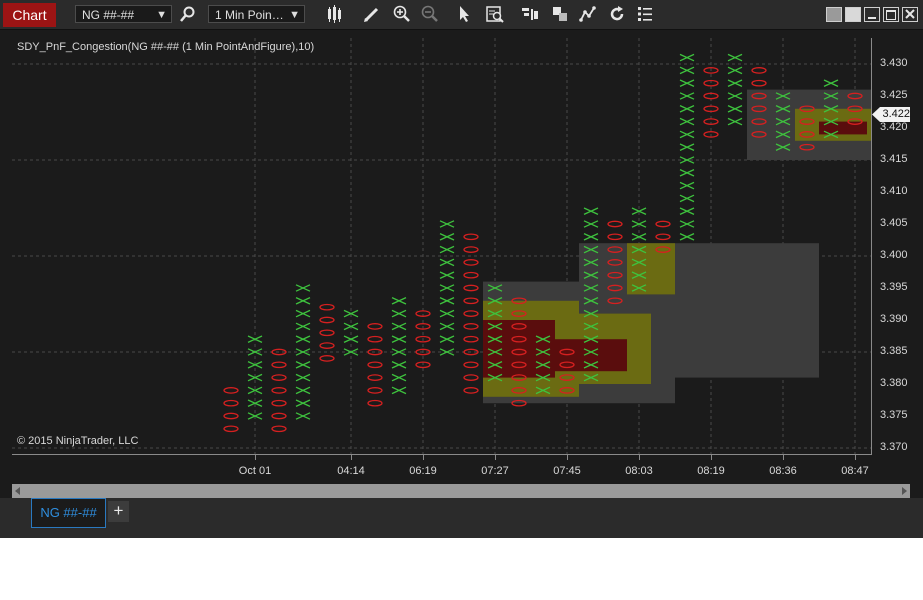  I want to click on data-box-icon, so click(495, 14).